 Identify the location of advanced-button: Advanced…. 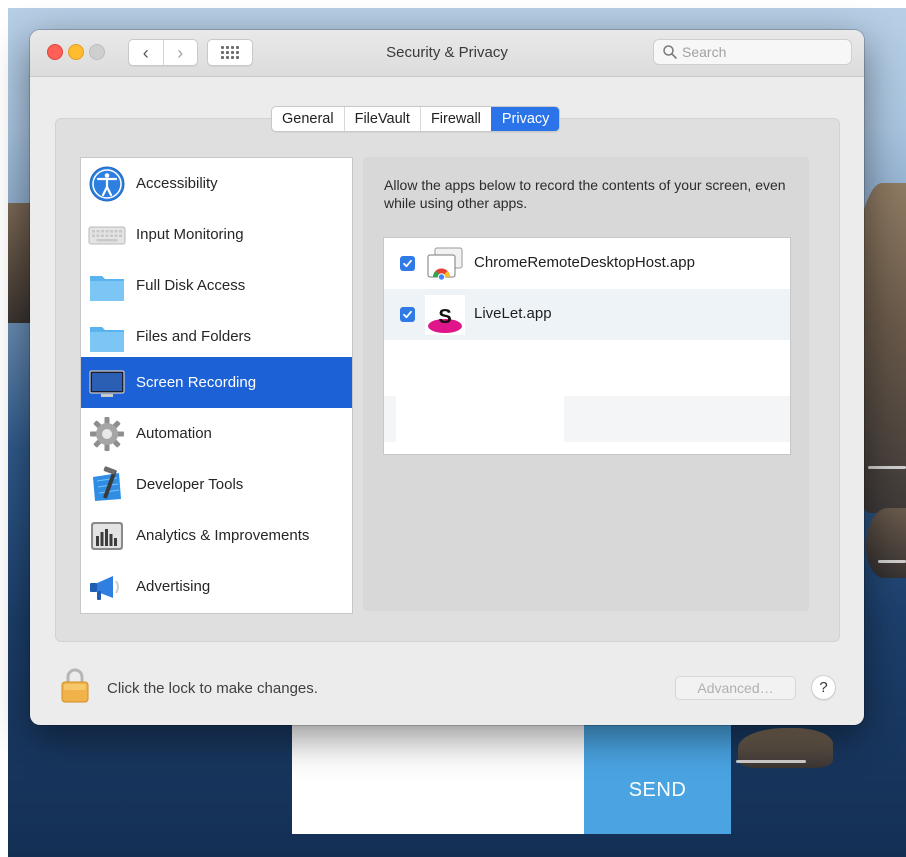
(735, 688).